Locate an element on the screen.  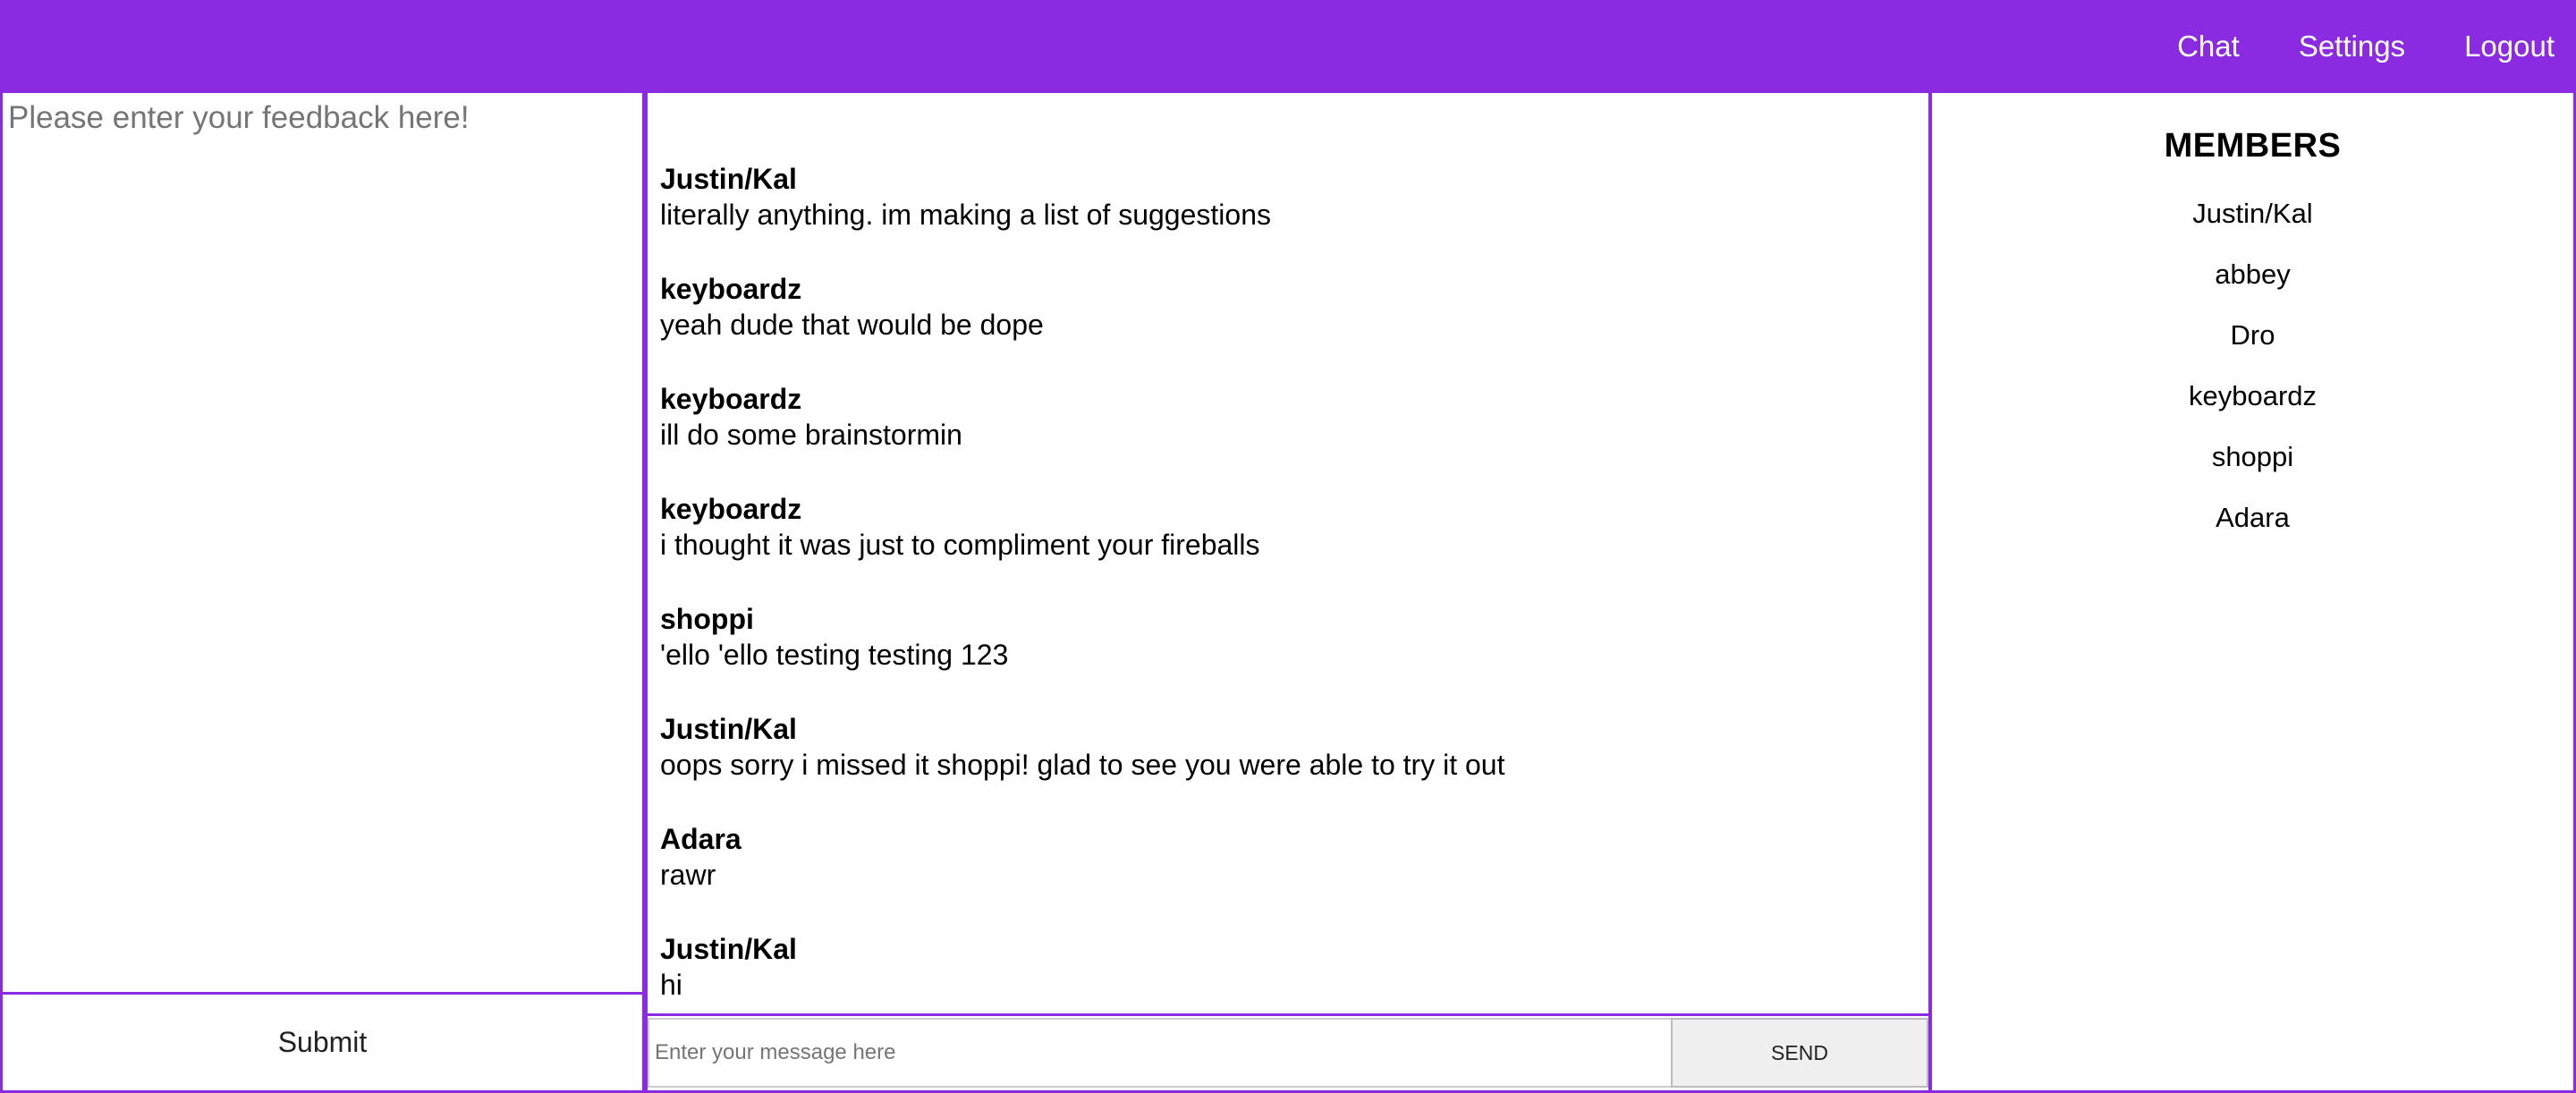
submit-button: Submit is located at coordinates (322, 1041).